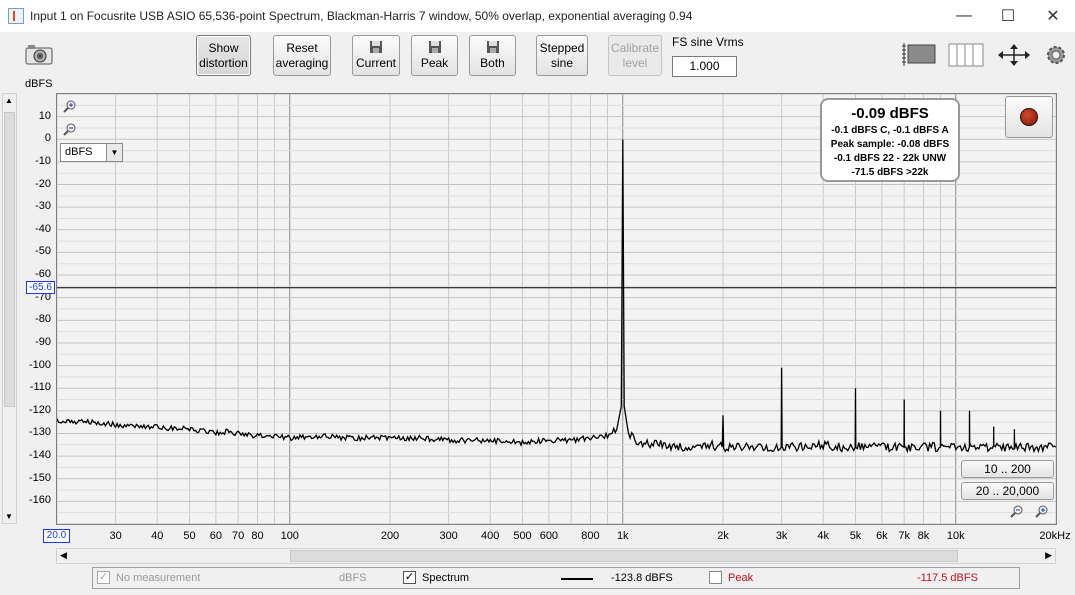  I want to click on spectrum-value: -123.8 dBFS, so click(642, 578).